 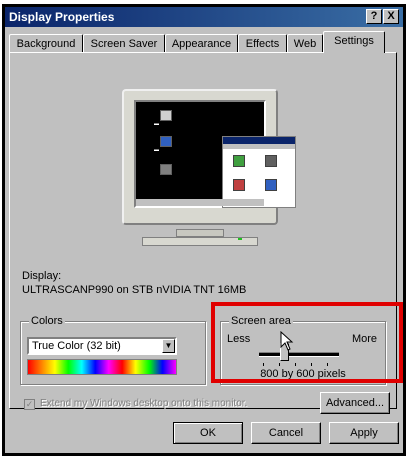 What do you see at coordinates (287, 342) in the screenshot?
I see `mouse-pointer-icon` at bounding box center [287, 342].